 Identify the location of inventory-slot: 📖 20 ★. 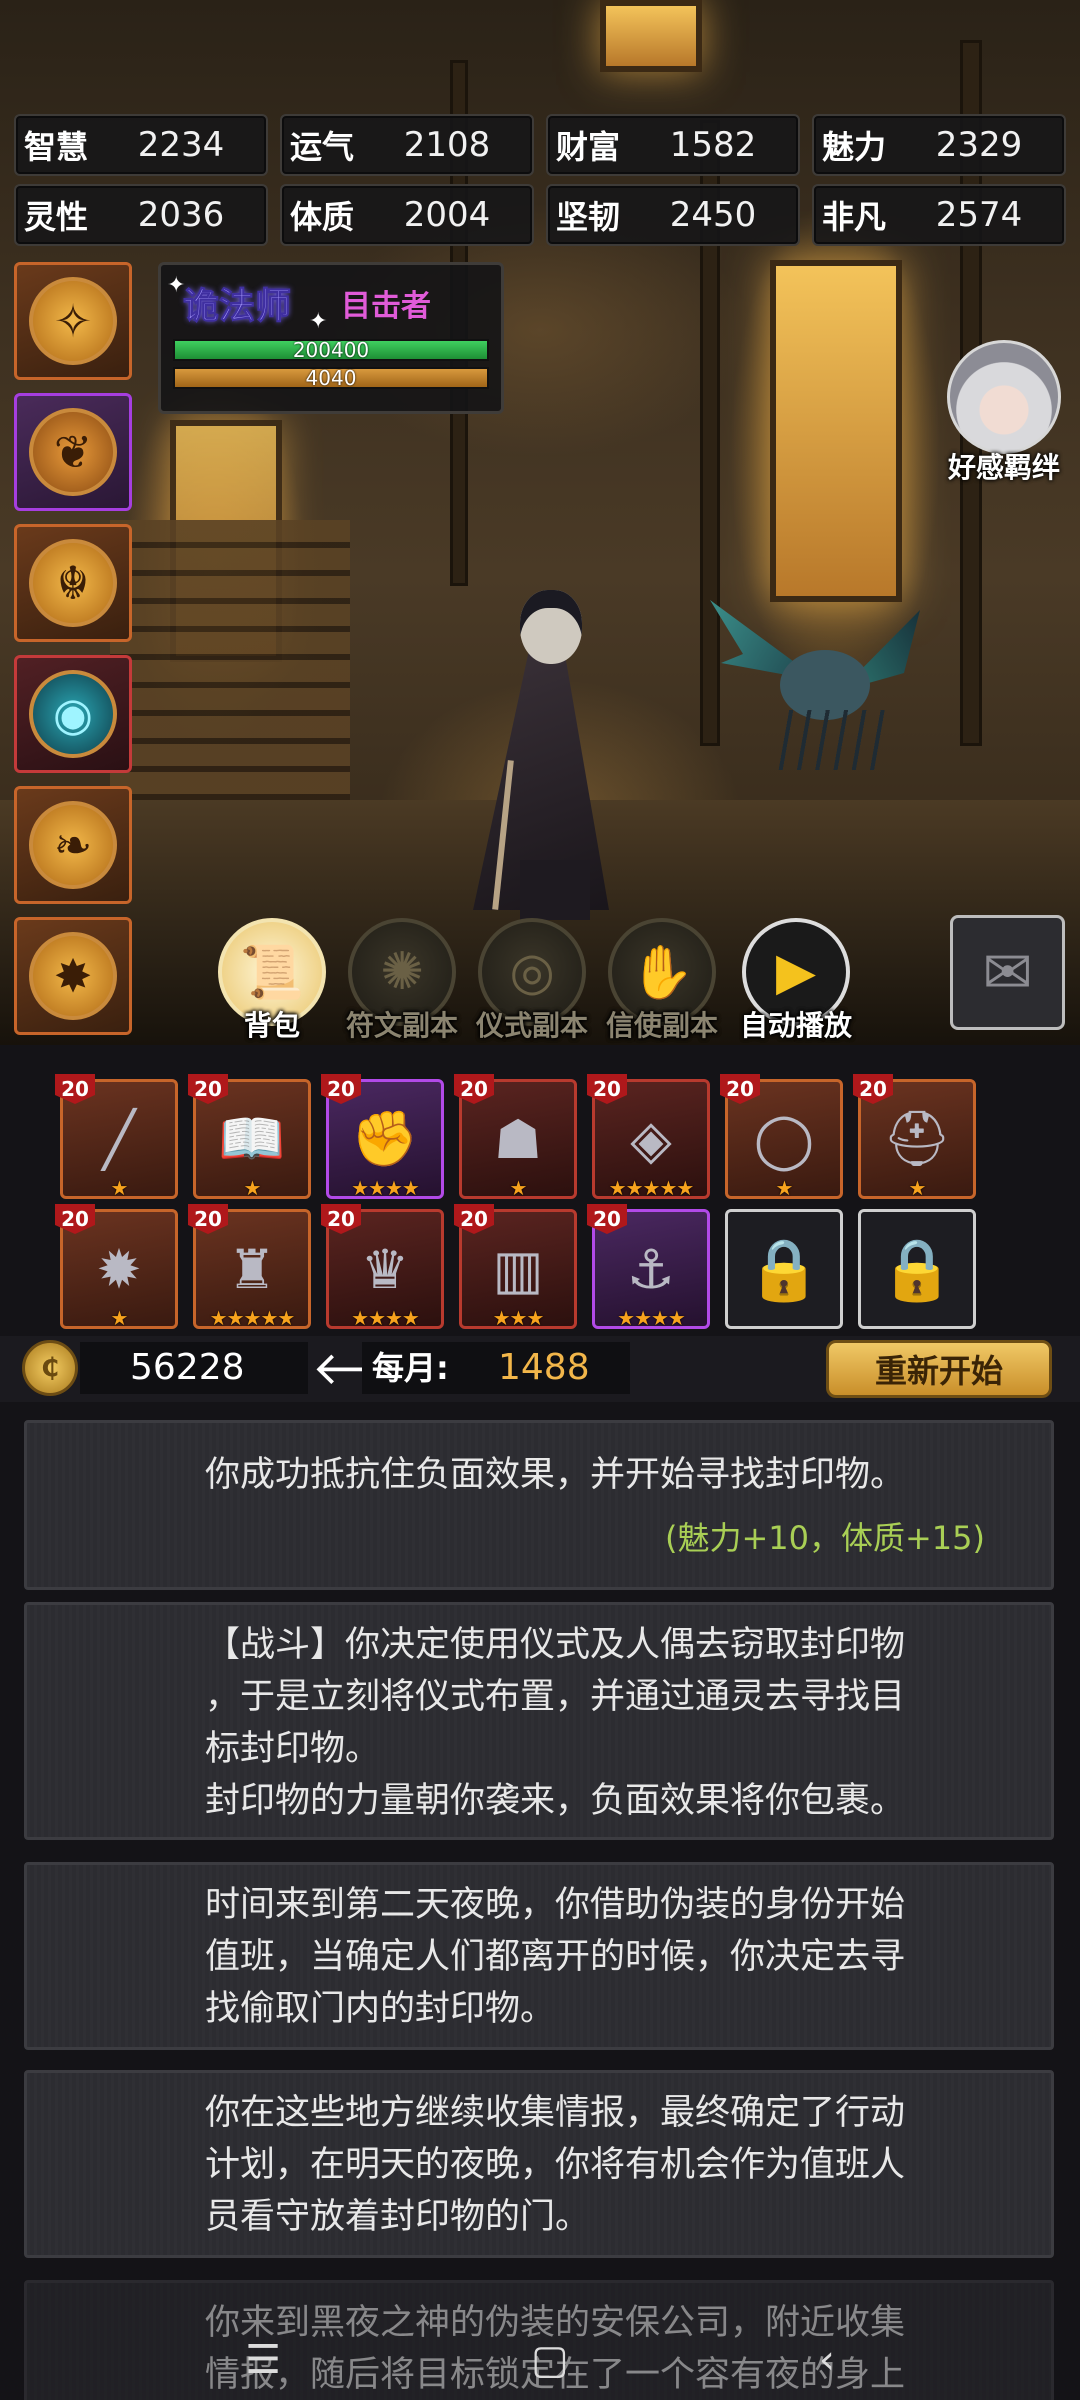
(249, 1137).